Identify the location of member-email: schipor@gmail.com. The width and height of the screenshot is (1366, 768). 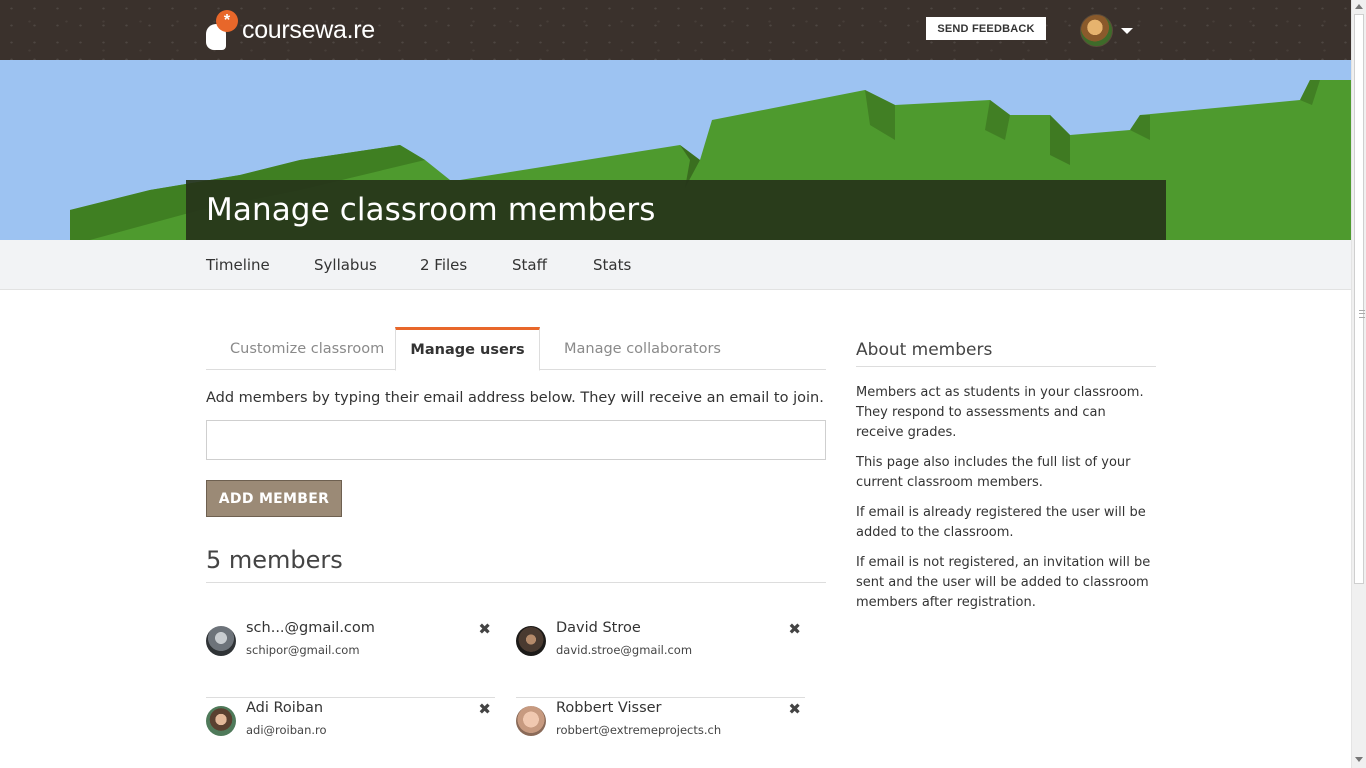
(303, 650).